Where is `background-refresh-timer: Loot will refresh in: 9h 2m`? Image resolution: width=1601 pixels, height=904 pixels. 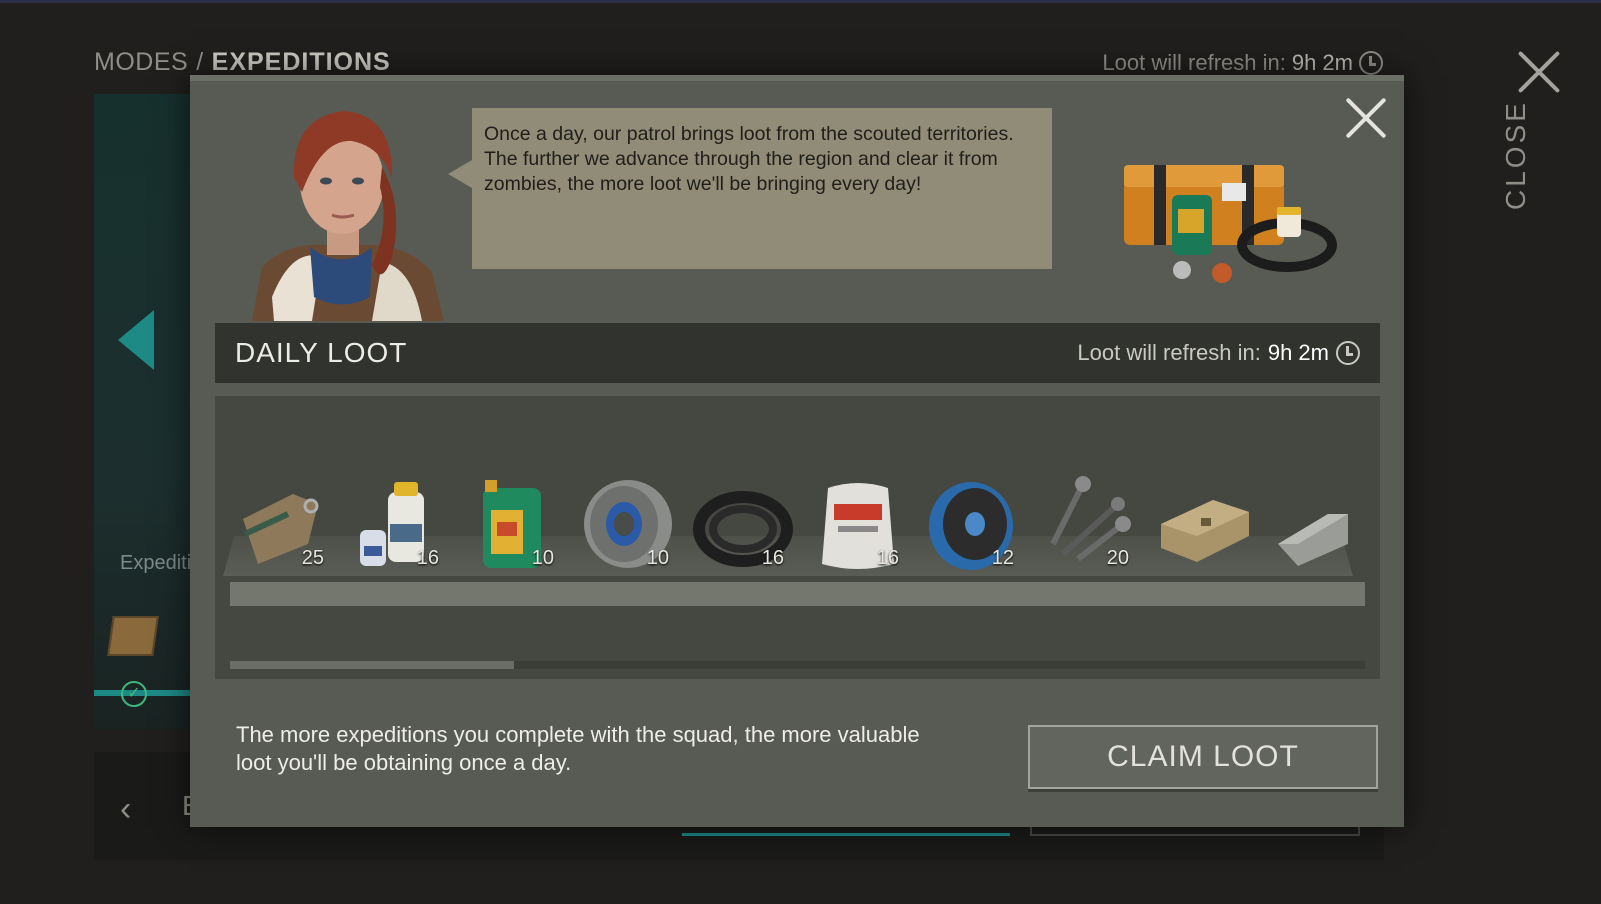
background-refresh-timer: Loot will refresh in: 9h 2m is located at coordinates (1242, 63).